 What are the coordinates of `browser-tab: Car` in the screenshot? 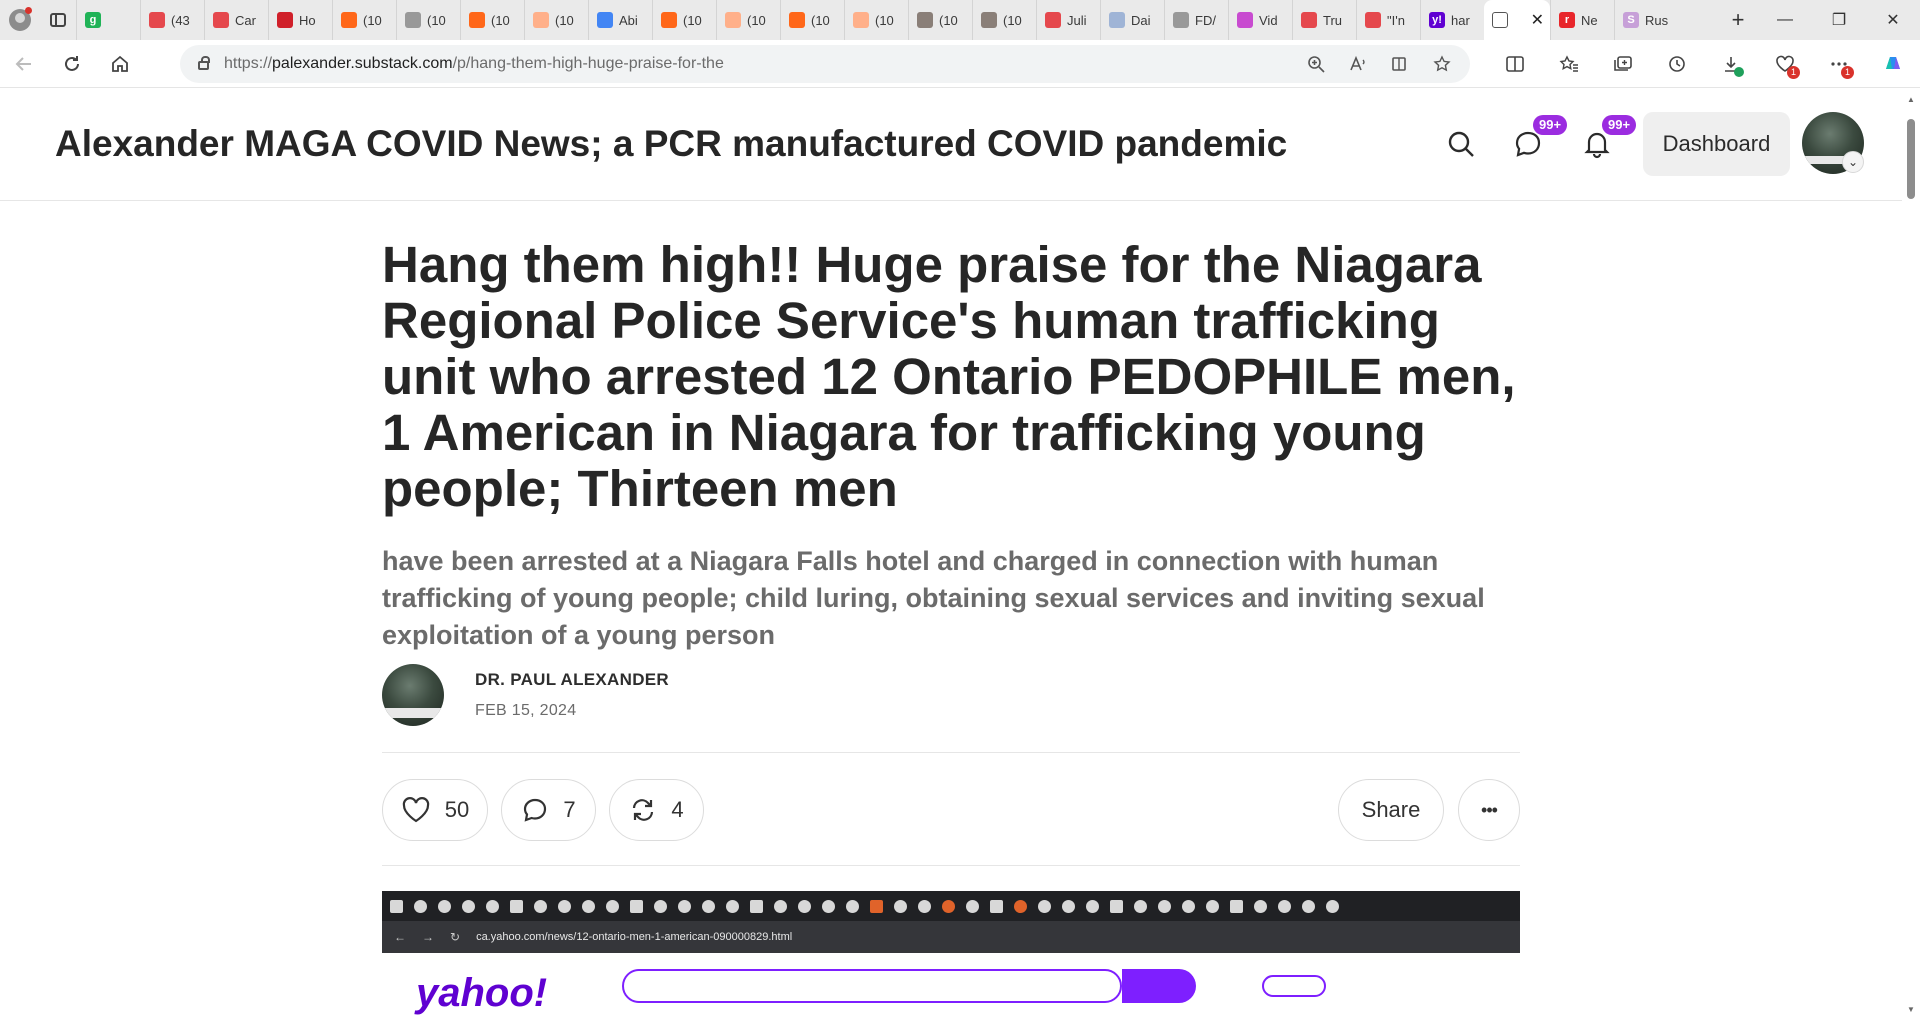 It's located at (236, 20).